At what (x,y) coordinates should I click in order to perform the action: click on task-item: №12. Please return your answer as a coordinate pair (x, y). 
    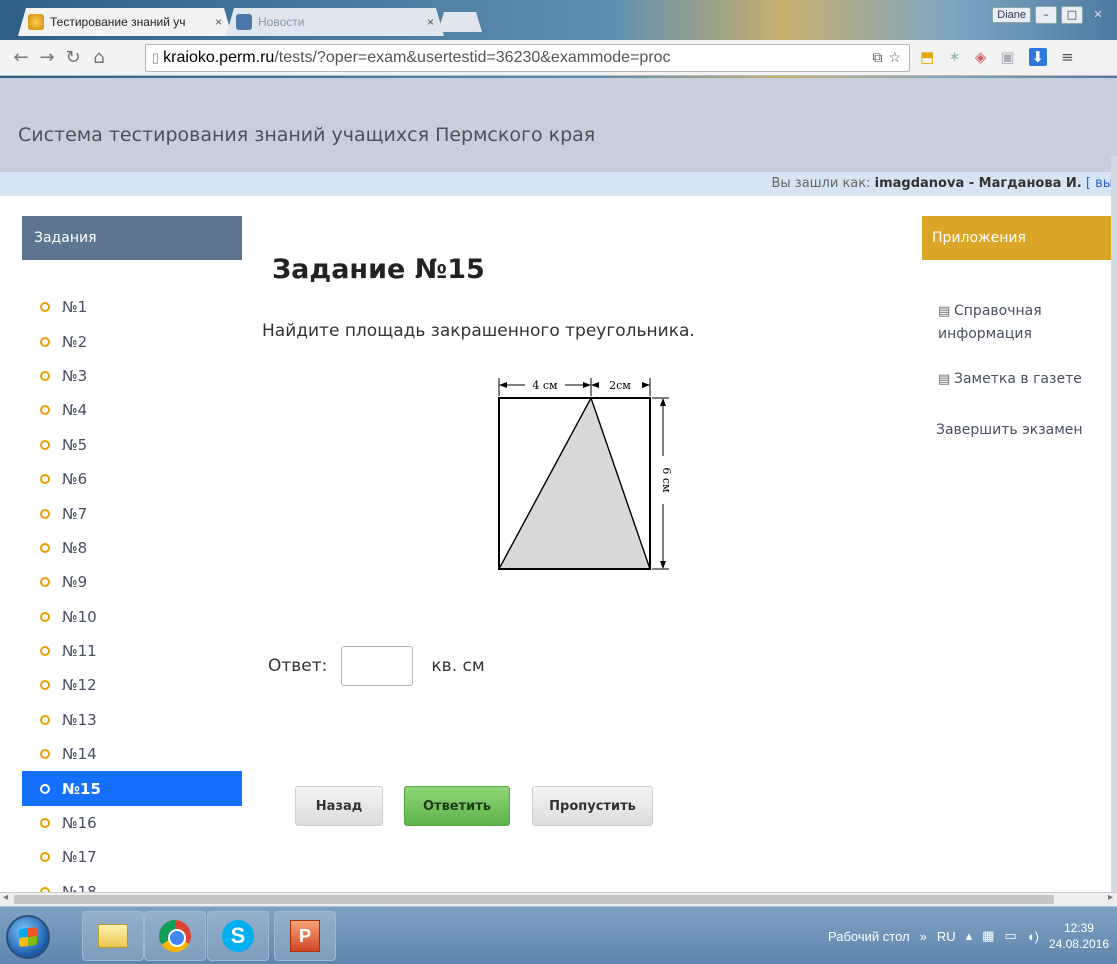
    Looking at the image, I should click on (132, 685).